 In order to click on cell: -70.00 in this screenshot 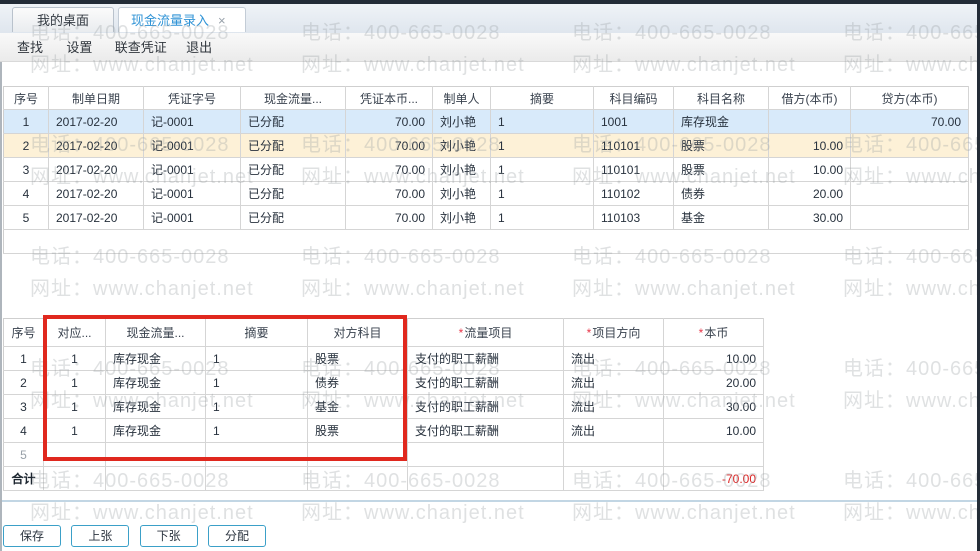, I will do `click(713, 478)`.